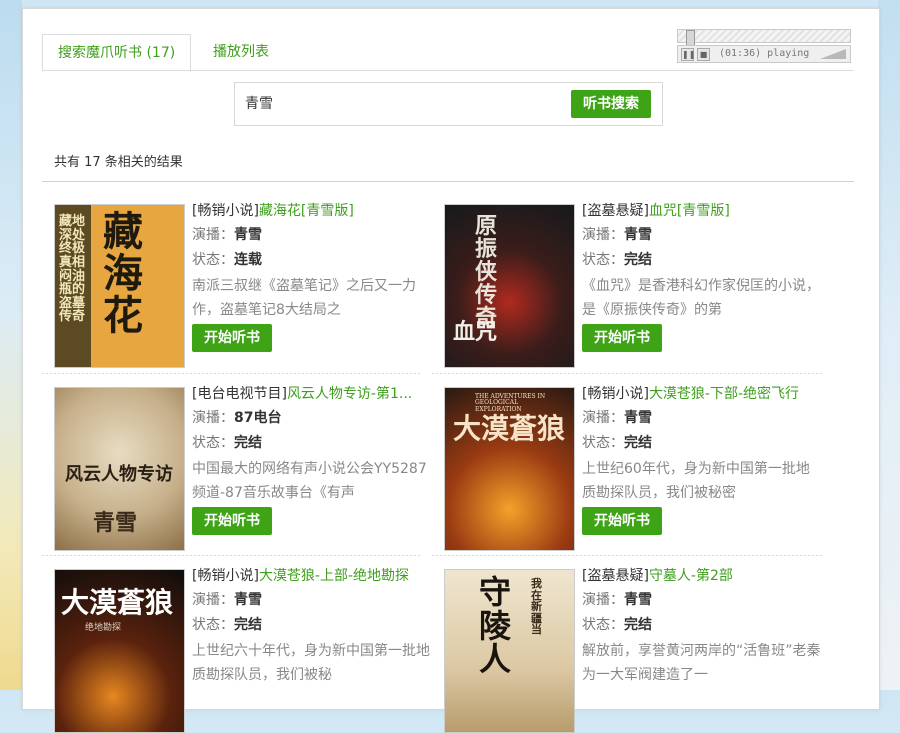 The width and height of the screenshot is (900, 733). Describe the element at coordinates (334, 576) in the screenshot. I see `result-name: 大漠苍狼-上部-绝地勘探` at that location.